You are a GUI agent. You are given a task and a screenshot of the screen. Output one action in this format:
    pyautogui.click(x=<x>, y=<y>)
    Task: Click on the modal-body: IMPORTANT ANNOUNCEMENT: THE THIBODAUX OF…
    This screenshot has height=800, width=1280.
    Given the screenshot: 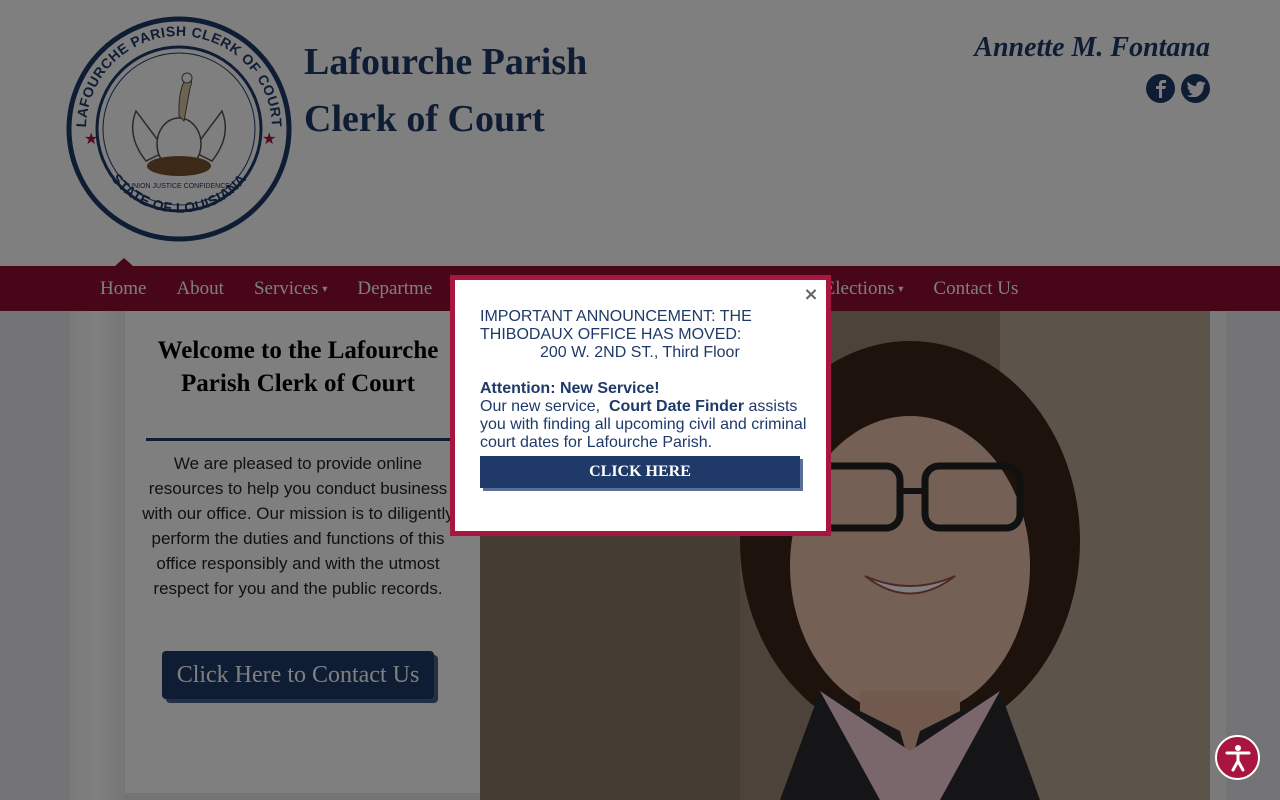 What is the action you would take?
    pyautogui.click(x=645, y=380)
    